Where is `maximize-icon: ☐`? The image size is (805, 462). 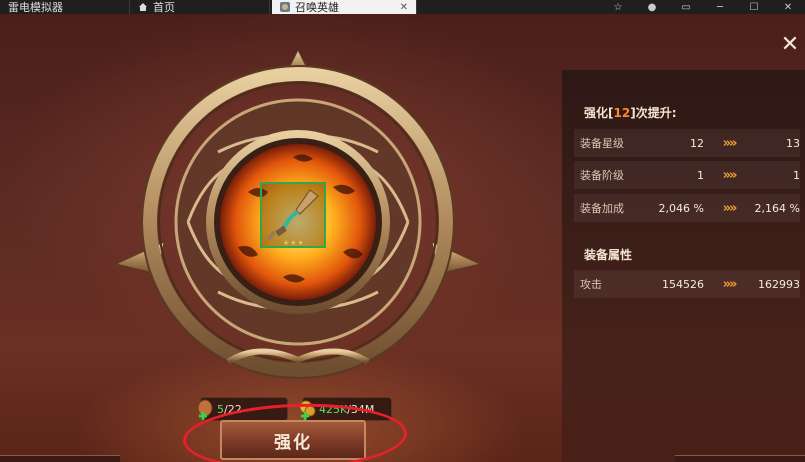 maximize-icon: ☐ is located at coordinates (754, 7).